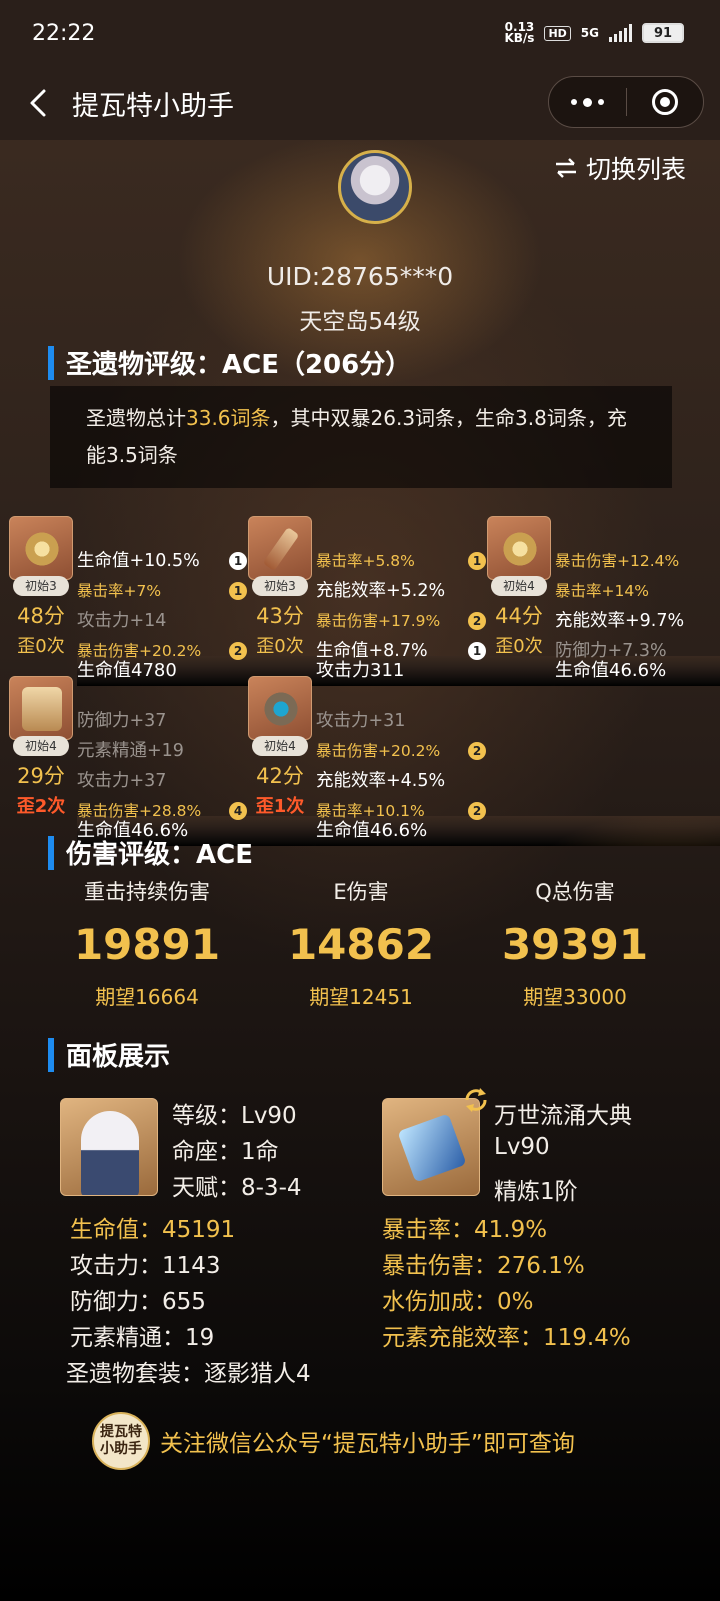 Image resolution: width=720 pixels, height=1601 pixels. Describe the element at coordinates (122, 621) in the screenshot. I see `artifact-stat-text: 攻击力+14` at that location.